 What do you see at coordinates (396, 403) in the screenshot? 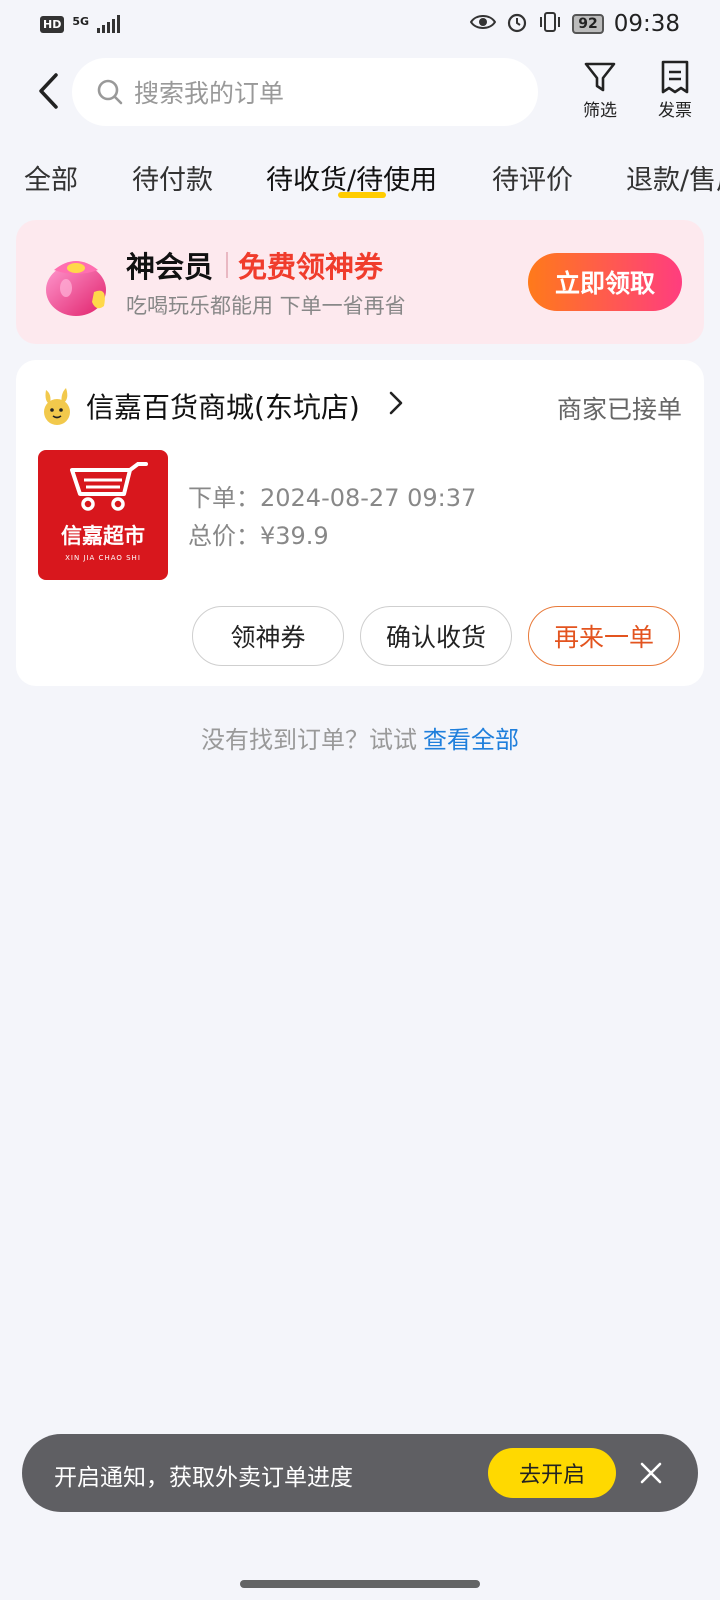
I see `chevron-right-icon` at bounding box center [396, 403].